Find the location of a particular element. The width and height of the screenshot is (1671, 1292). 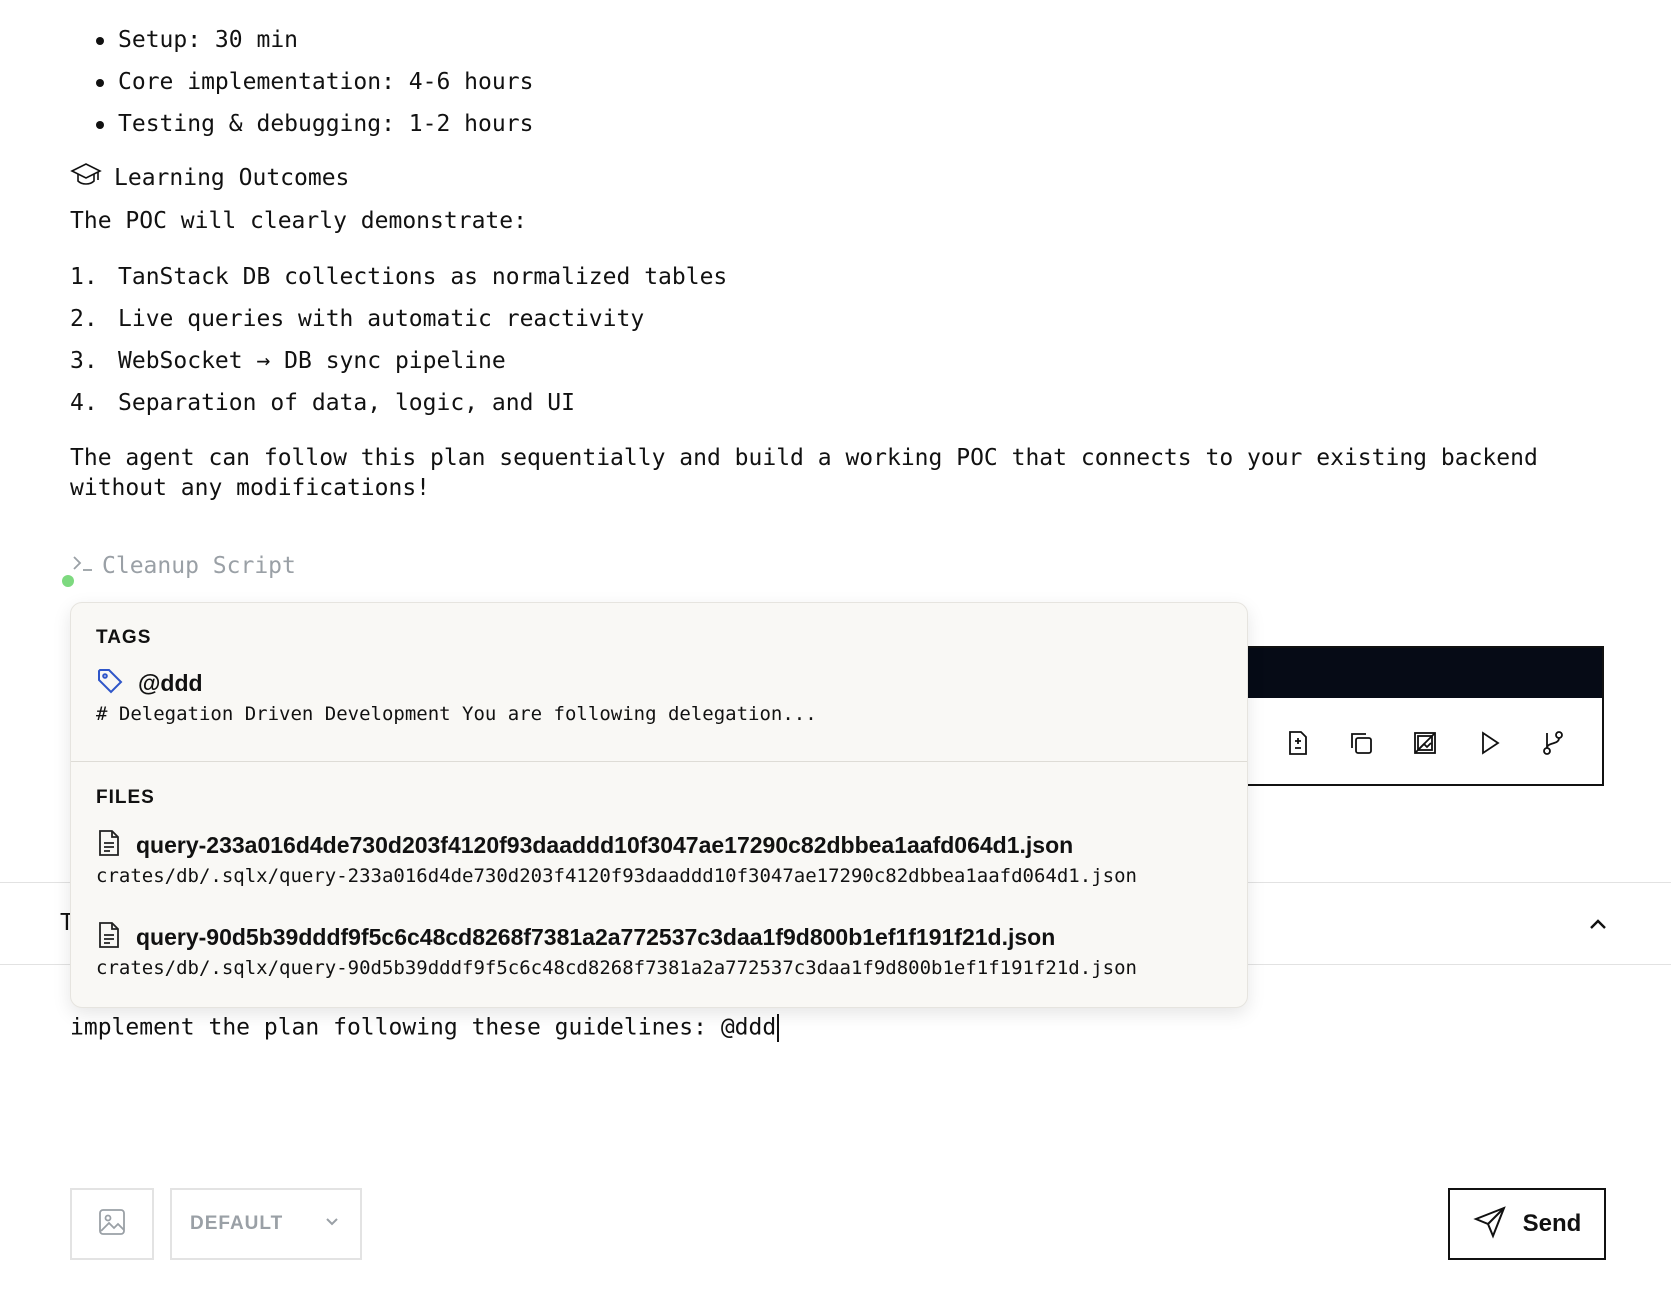

list-item: Core implementation: 4-6 hours is located at coordinates (301, 85).